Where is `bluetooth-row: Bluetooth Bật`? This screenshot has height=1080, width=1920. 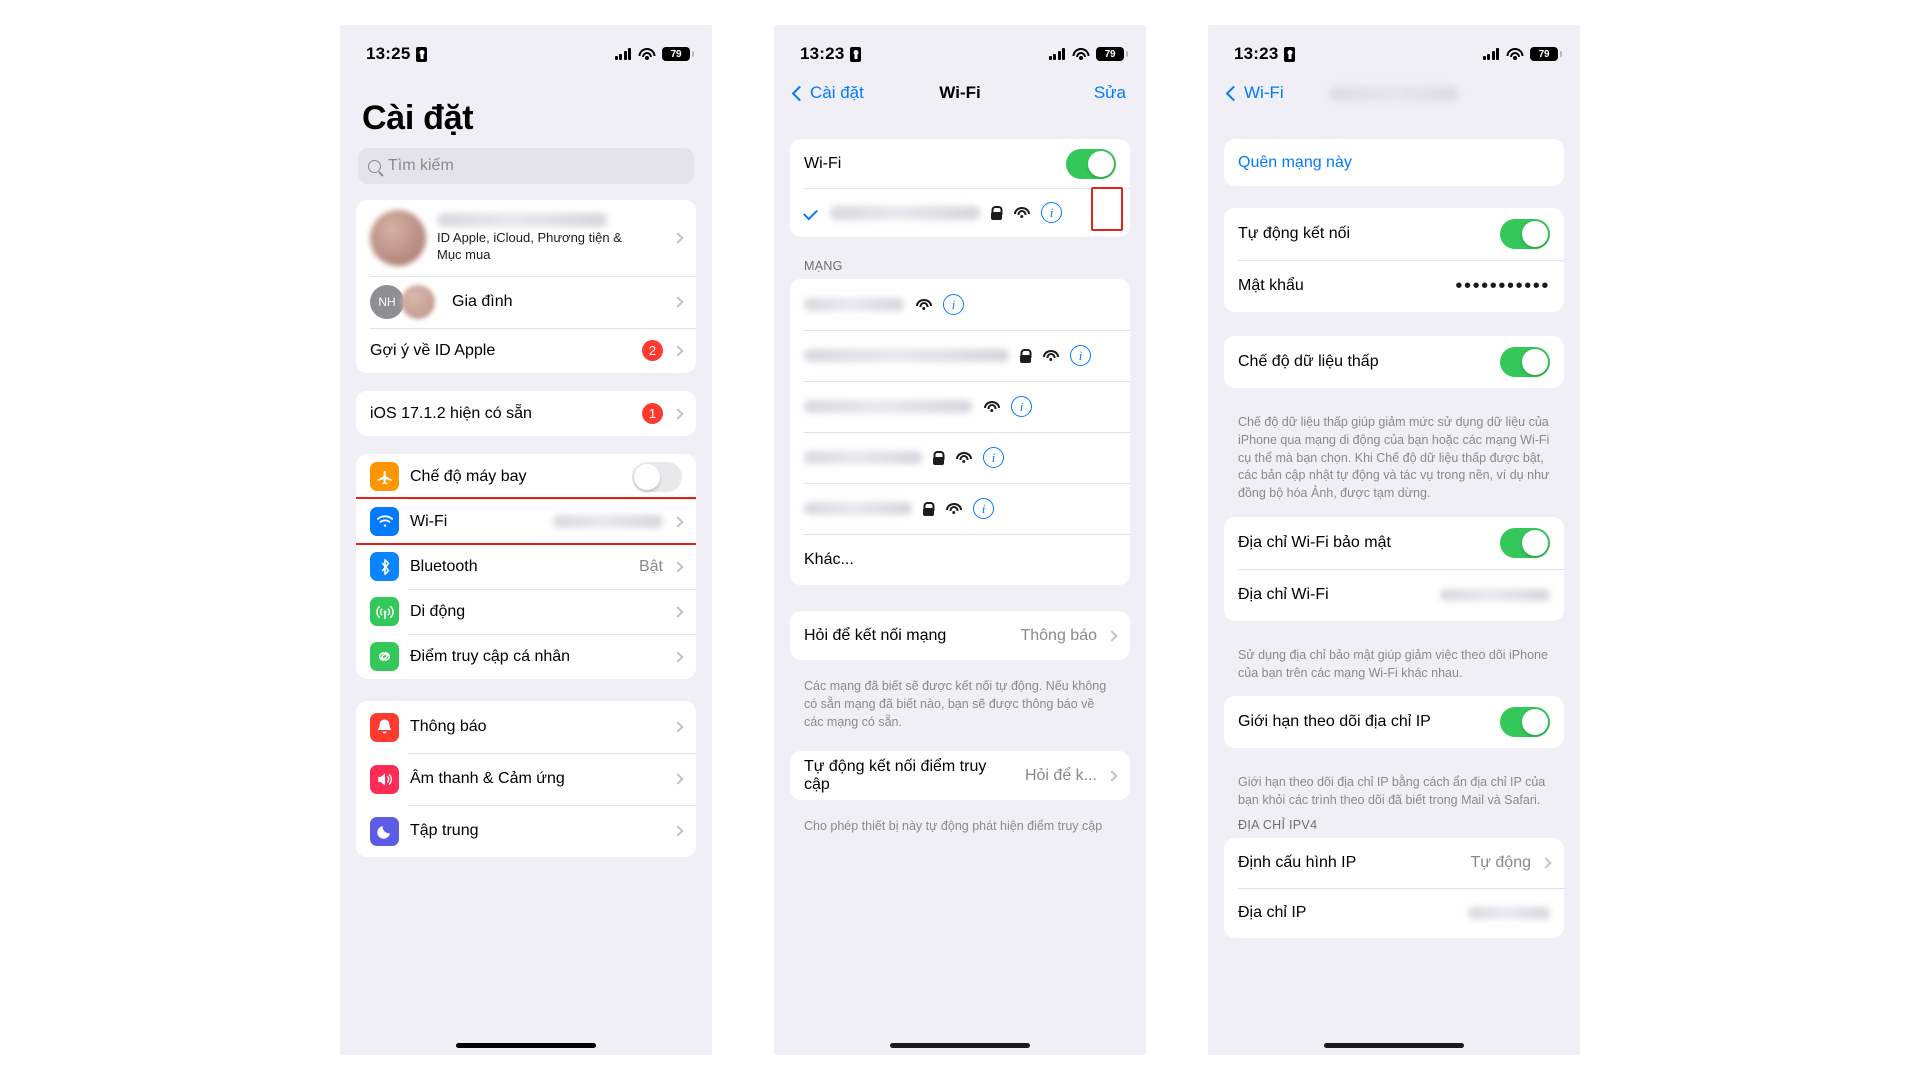
bluetooth-row: Bluetooth Bật is located at coordinates (526, 566).